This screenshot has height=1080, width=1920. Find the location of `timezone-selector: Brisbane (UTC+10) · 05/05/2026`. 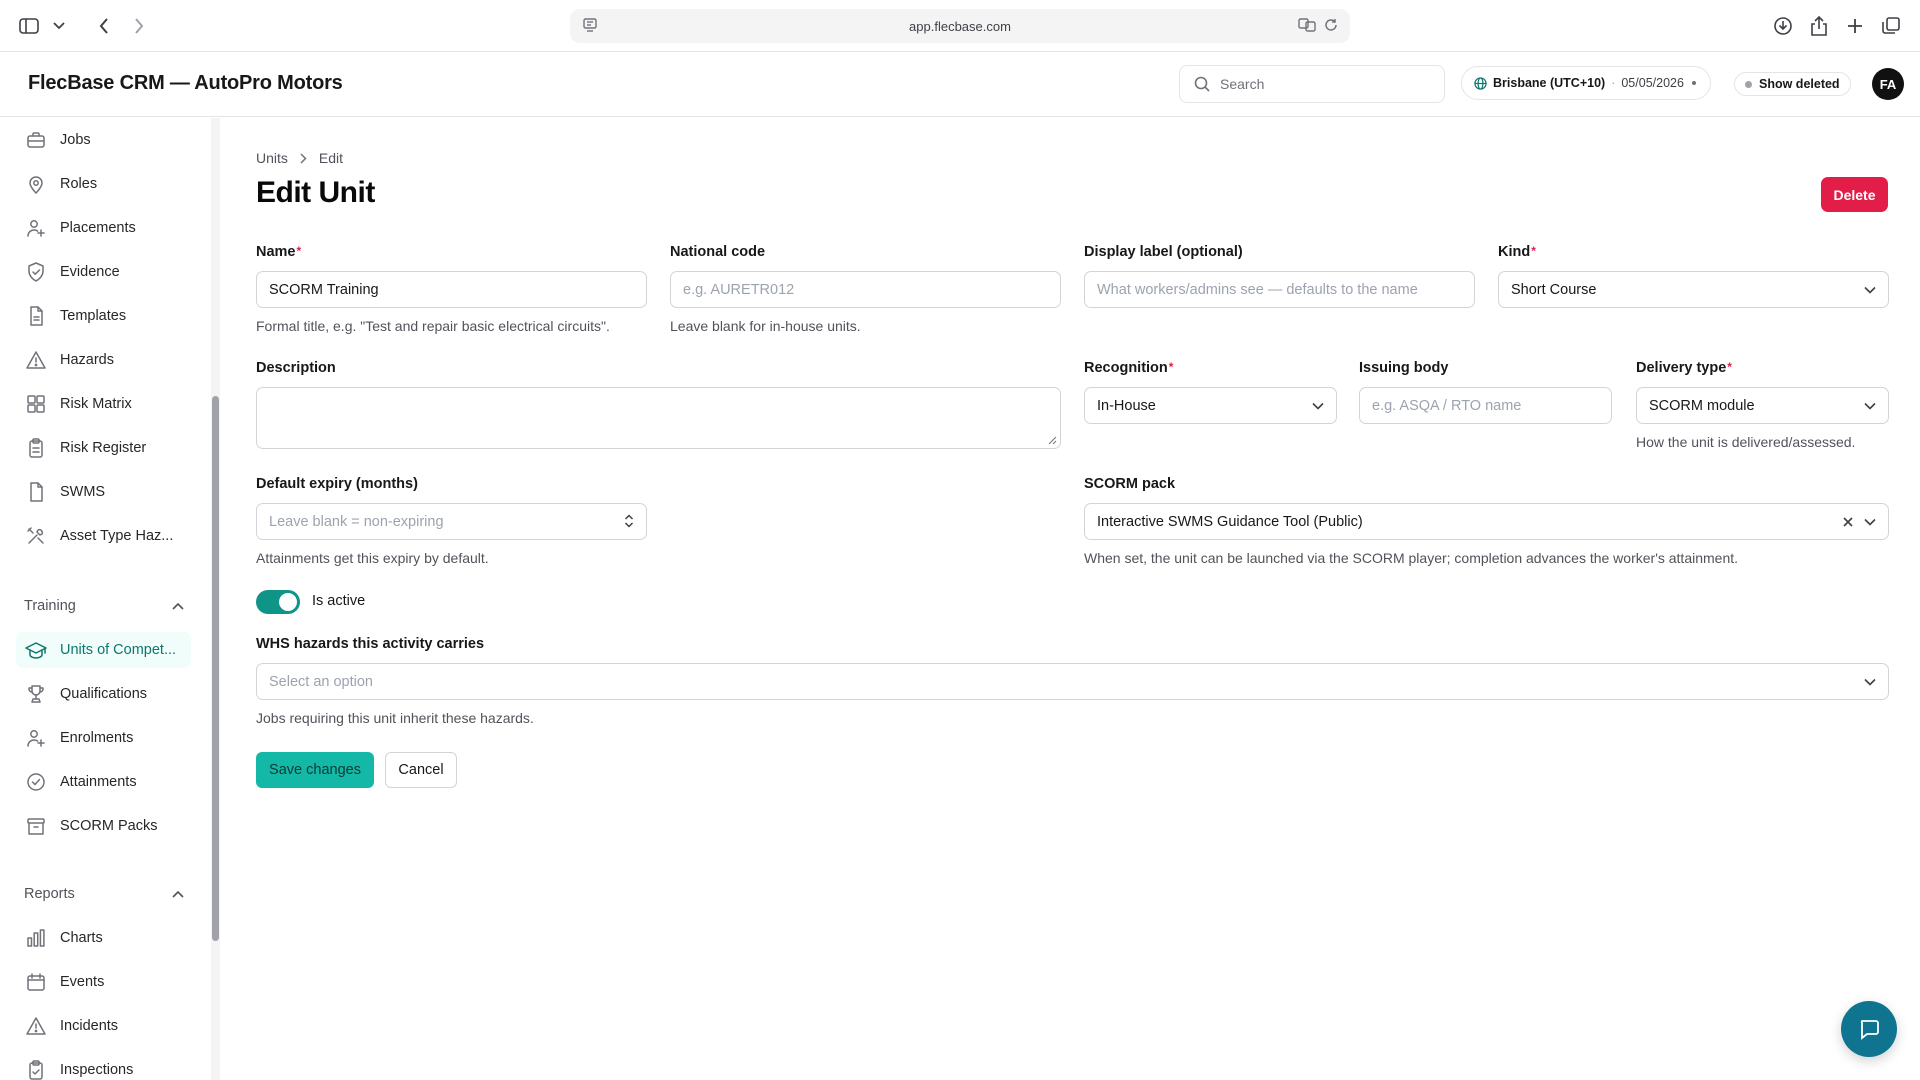

timezone-selector: Brisbane (UTC+10) · 05/05/2026 is located at coordinates (1586, 83).